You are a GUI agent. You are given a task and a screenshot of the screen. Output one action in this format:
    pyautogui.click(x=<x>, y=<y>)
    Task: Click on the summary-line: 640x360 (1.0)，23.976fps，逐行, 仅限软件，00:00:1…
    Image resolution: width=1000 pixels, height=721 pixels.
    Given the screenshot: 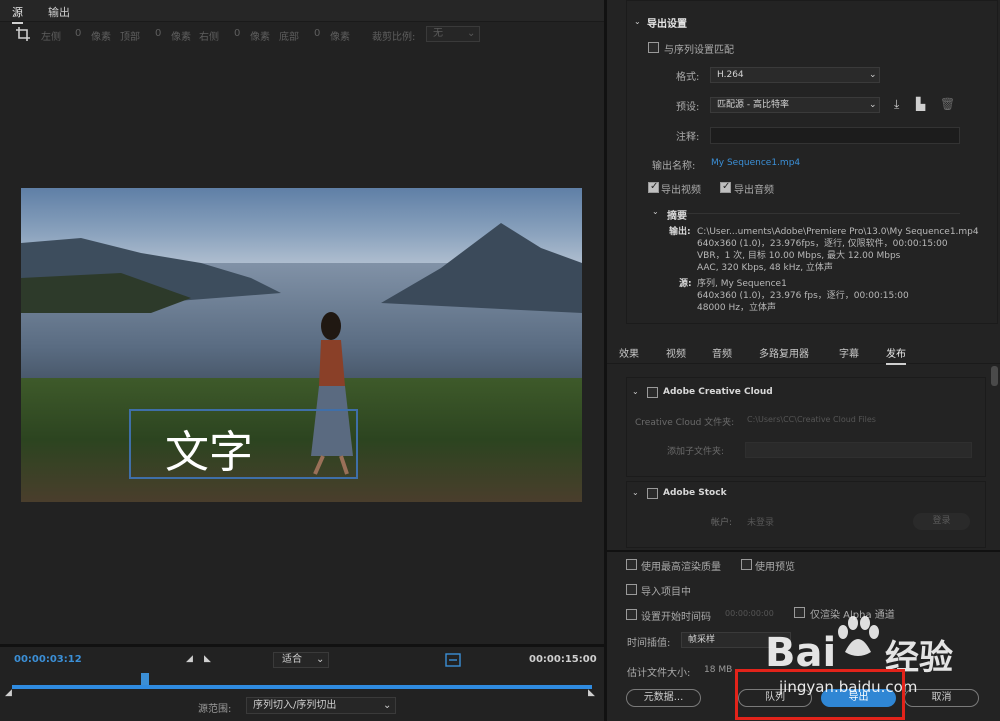 What is the action you would take?
    pyautogui.click(x=822, y=244)
    